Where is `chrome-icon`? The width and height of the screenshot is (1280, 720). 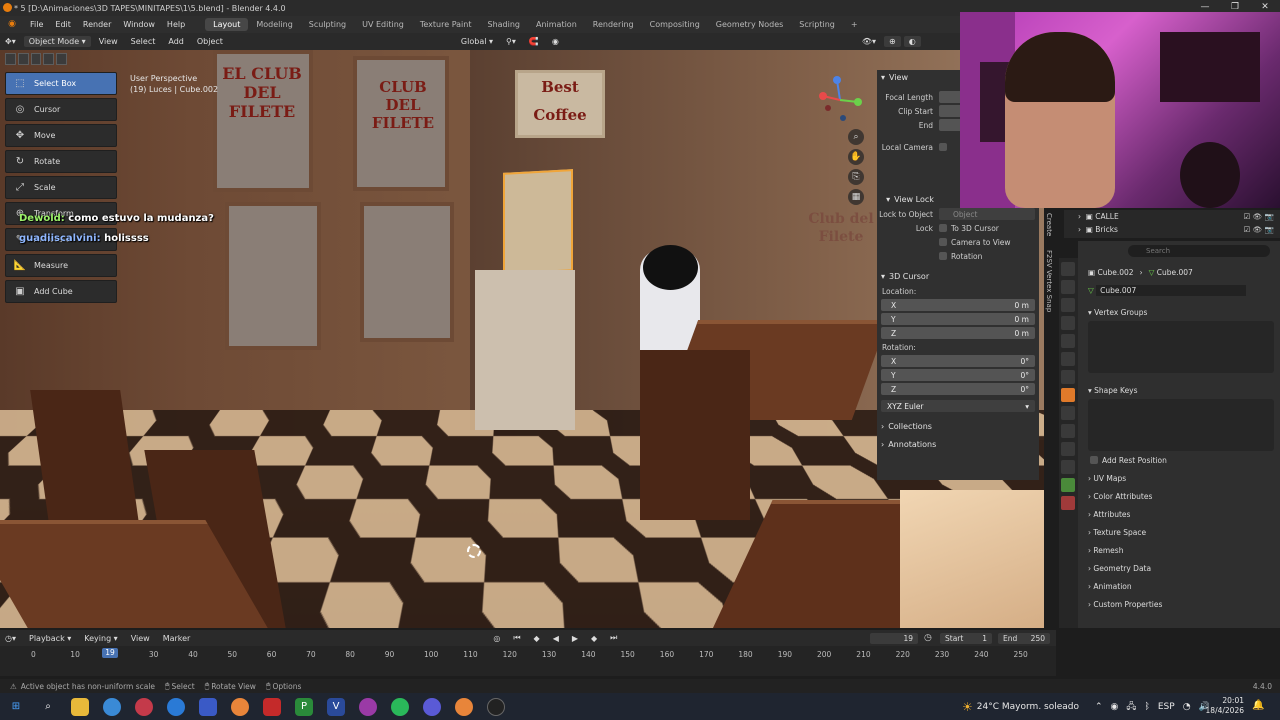 chrome-icon is located at coordinates (112, 707).